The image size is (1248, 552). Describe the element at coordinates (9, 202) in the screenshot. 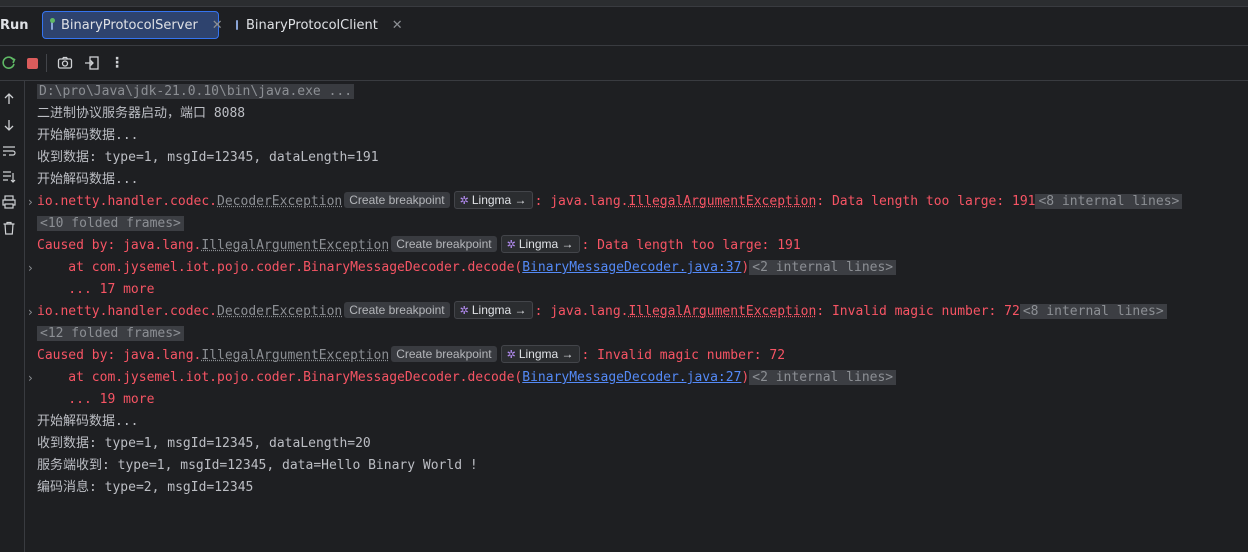

I see `print-icon` at that location.